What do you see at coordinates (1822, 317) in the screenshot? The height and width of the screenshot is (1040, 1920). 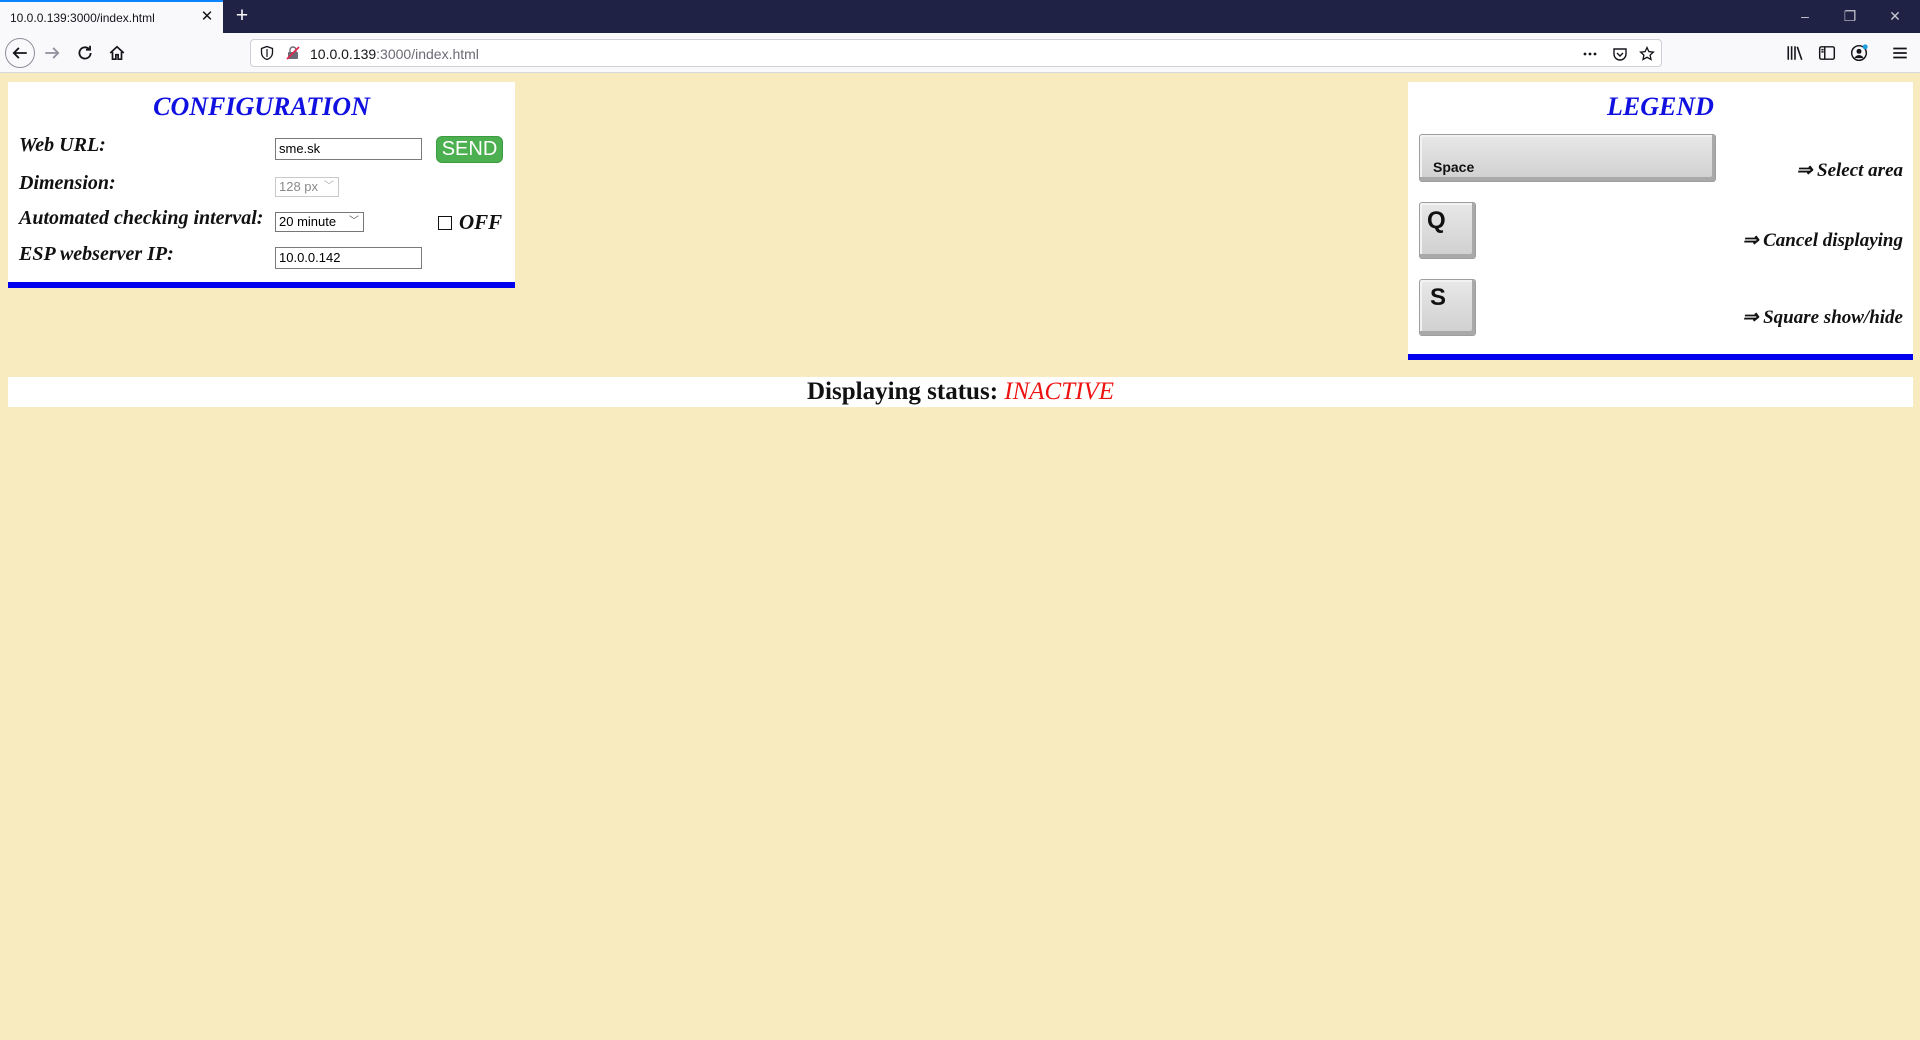 I see `legend-item-square-show-hide: ⇒ Square show/hide` at bounding box center [1822, 317].